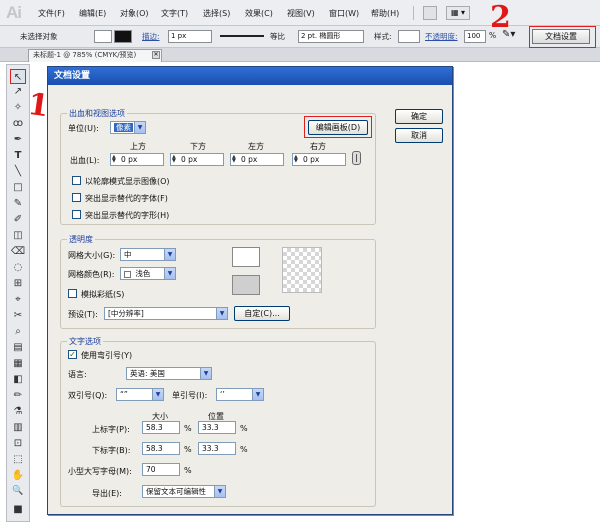 The height and width of the screenshot is (524, 600). I want to click on type-tool-icon: T, so click(18, 155).